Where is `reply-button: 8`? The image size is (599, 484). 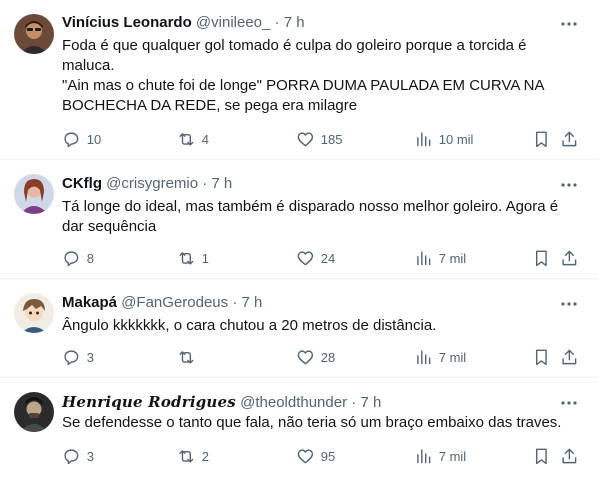 reply-button: 8 is located at coordinates (78, 258).